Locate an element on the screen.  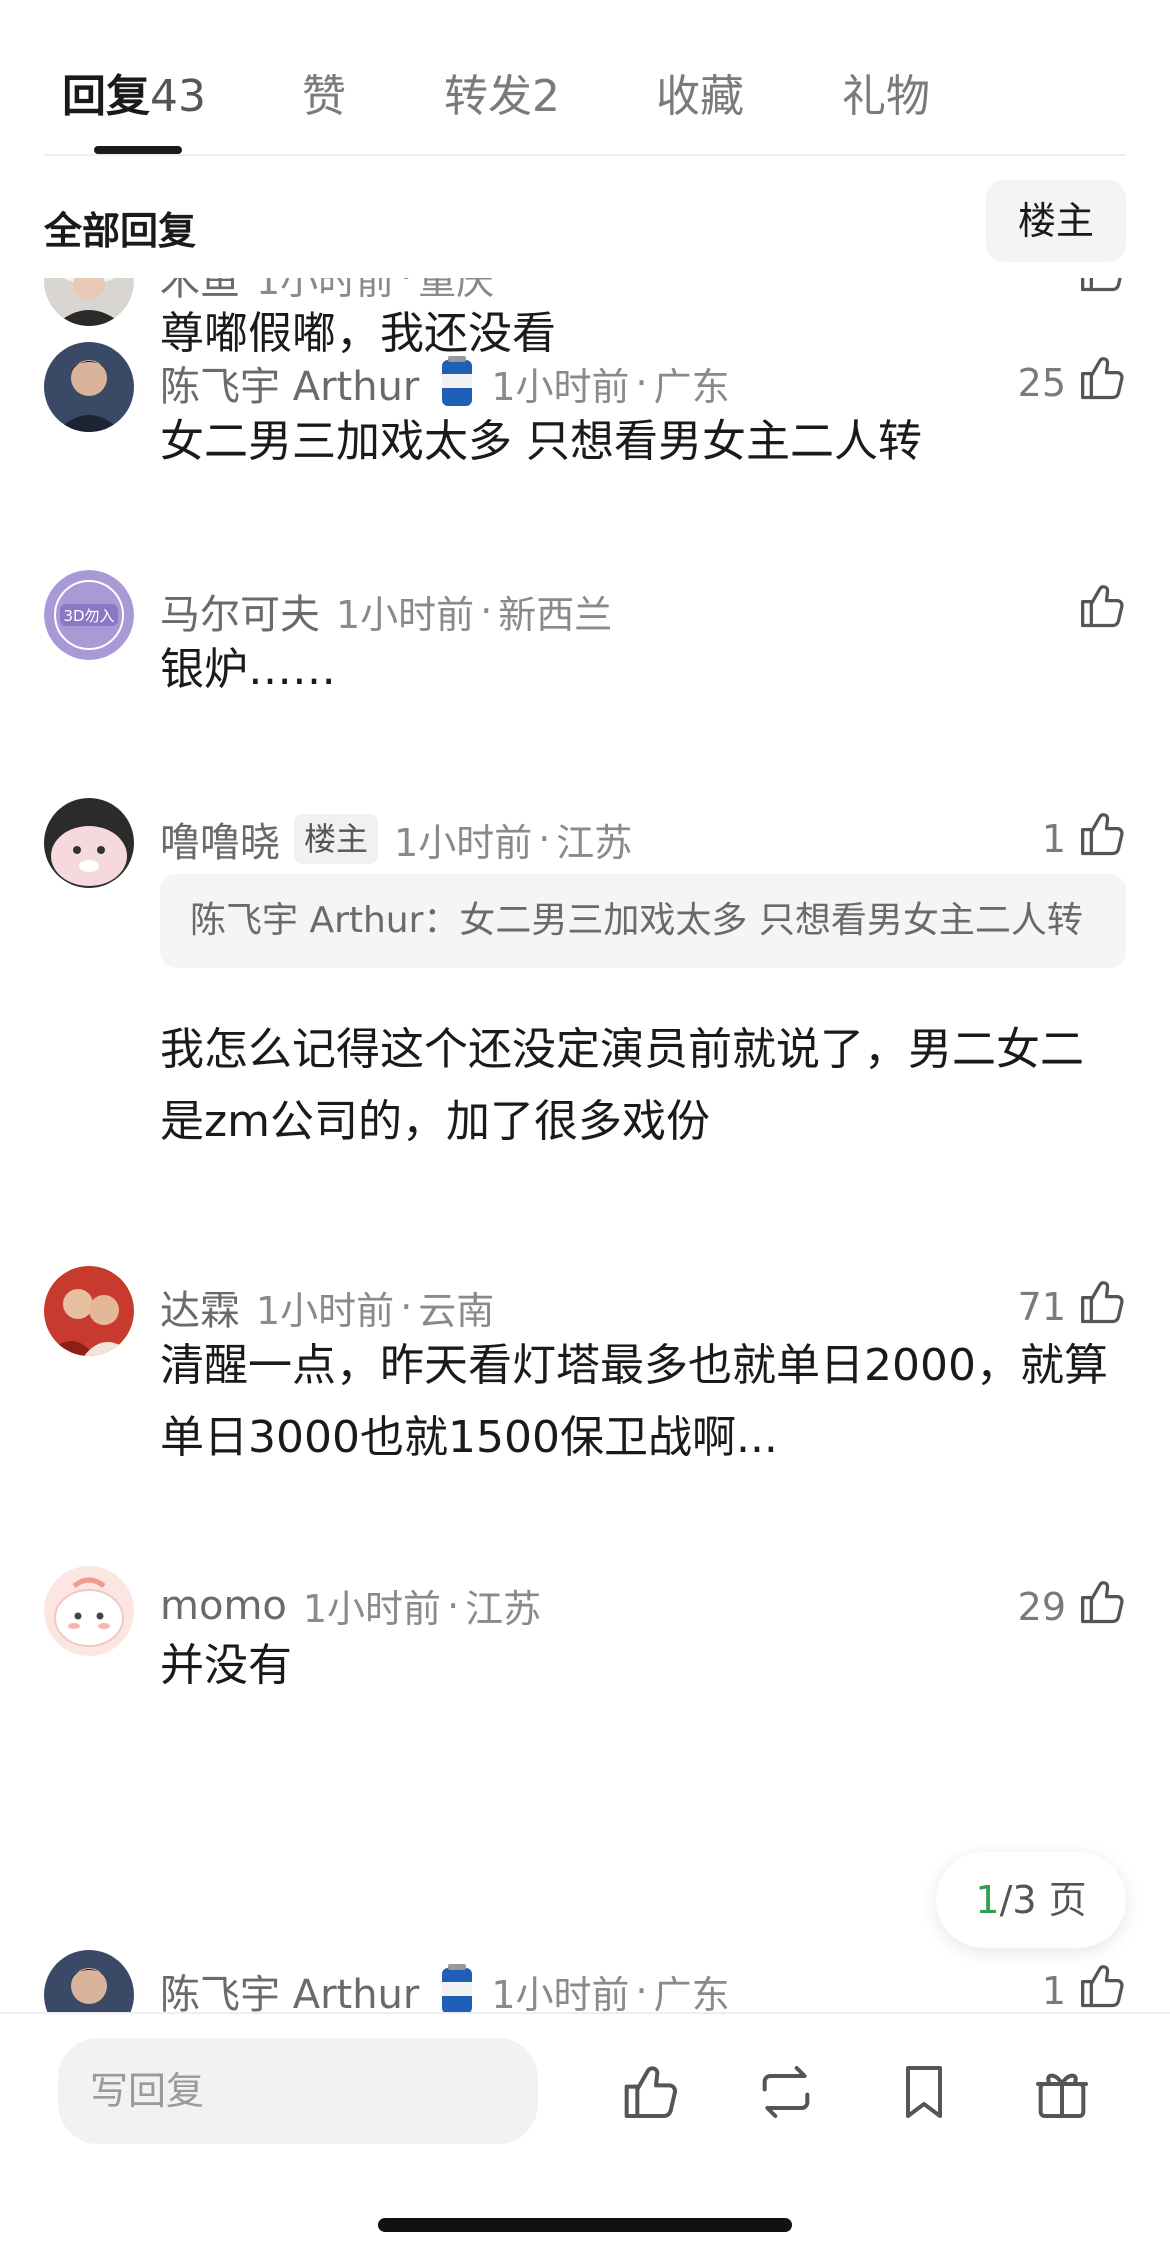
home-indicator is located at coordinates (585, 2225).